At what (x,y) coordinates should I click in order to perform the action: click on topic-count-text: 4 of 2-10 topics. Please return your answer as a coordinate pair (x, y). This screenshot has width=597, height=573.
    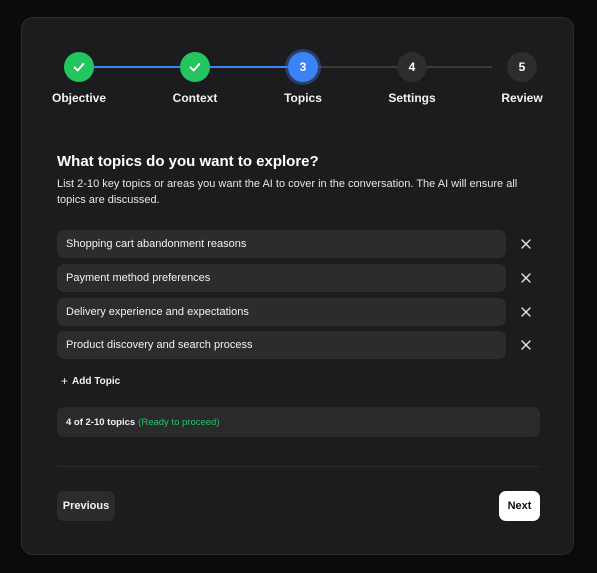
    Looking at the image, I should click on (101, 422).